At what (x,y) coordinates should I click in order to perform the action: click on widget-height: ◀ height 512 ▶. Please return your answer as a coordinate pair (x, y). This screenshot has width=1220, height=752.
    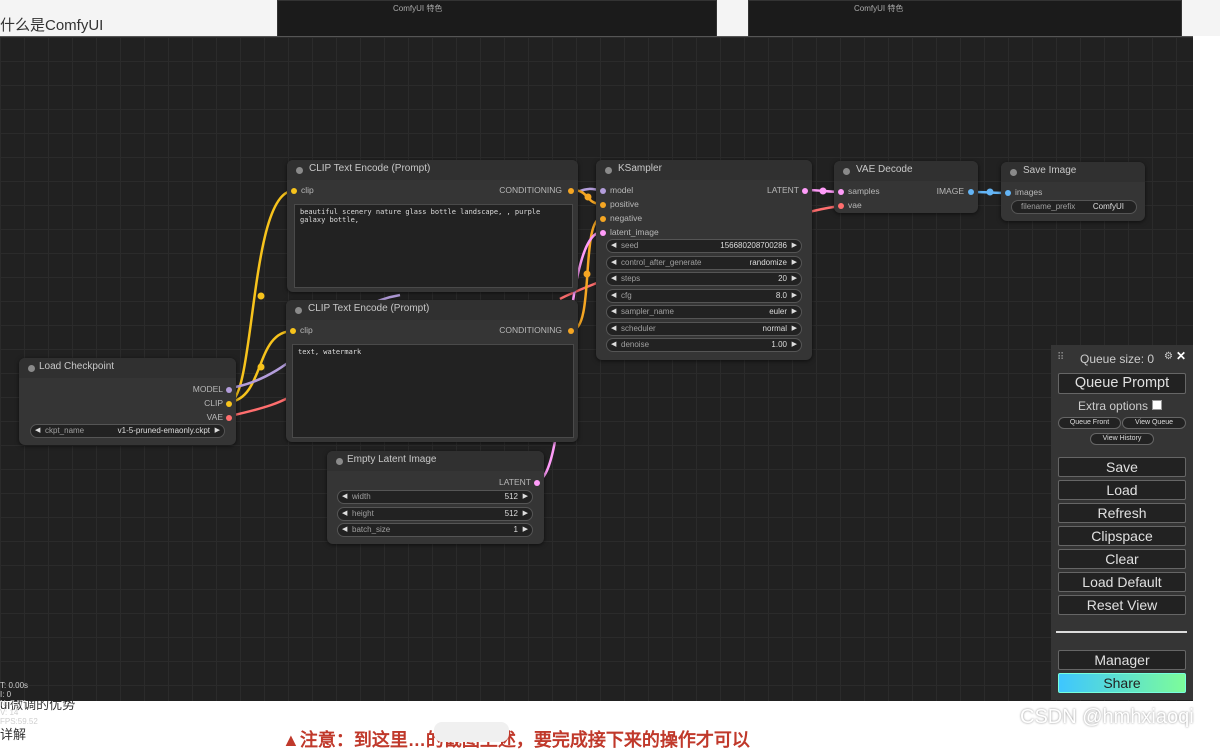
    Looking at the image, I should click on (435, 514).